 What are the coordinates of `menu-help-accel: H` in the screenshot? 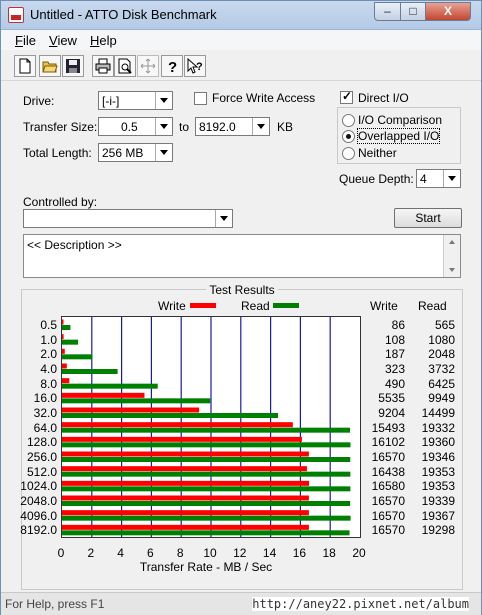 It's located at (95, 40).